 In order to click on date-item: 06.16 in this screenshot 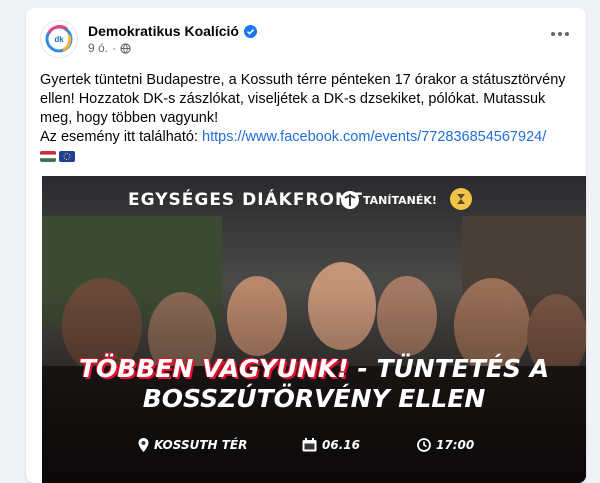, I will do `click(331, 445)`.